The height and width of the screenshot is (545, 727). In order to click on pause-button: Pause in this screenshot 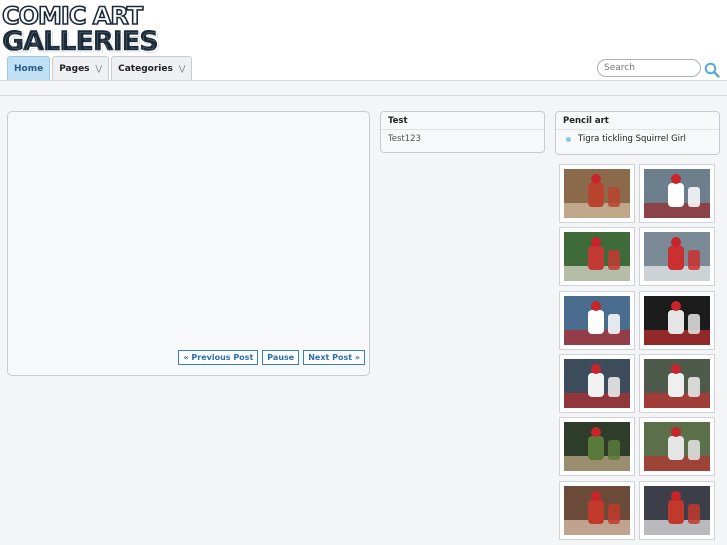, I will do `click(281, 357)`.